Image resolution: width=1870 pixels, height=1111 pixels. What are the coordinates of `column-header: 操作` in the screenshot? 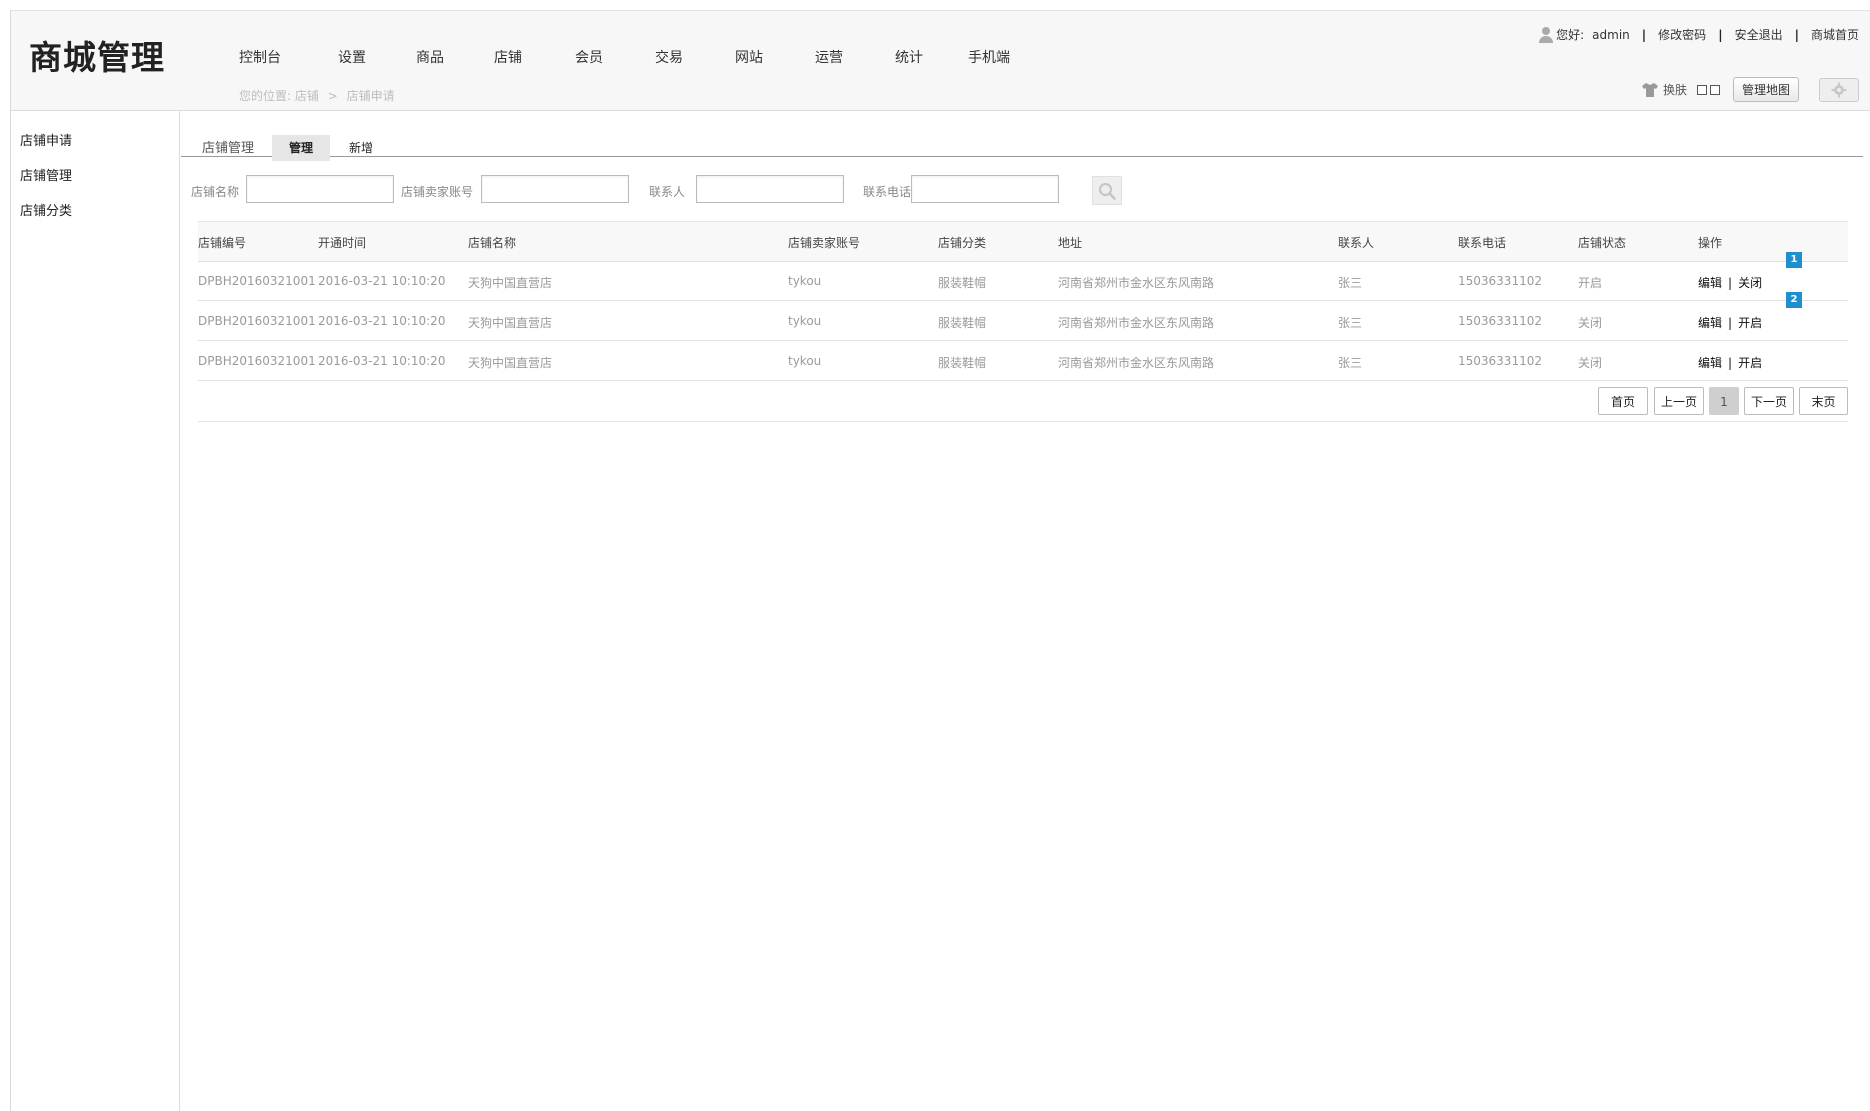 It's located at (1710, 243).